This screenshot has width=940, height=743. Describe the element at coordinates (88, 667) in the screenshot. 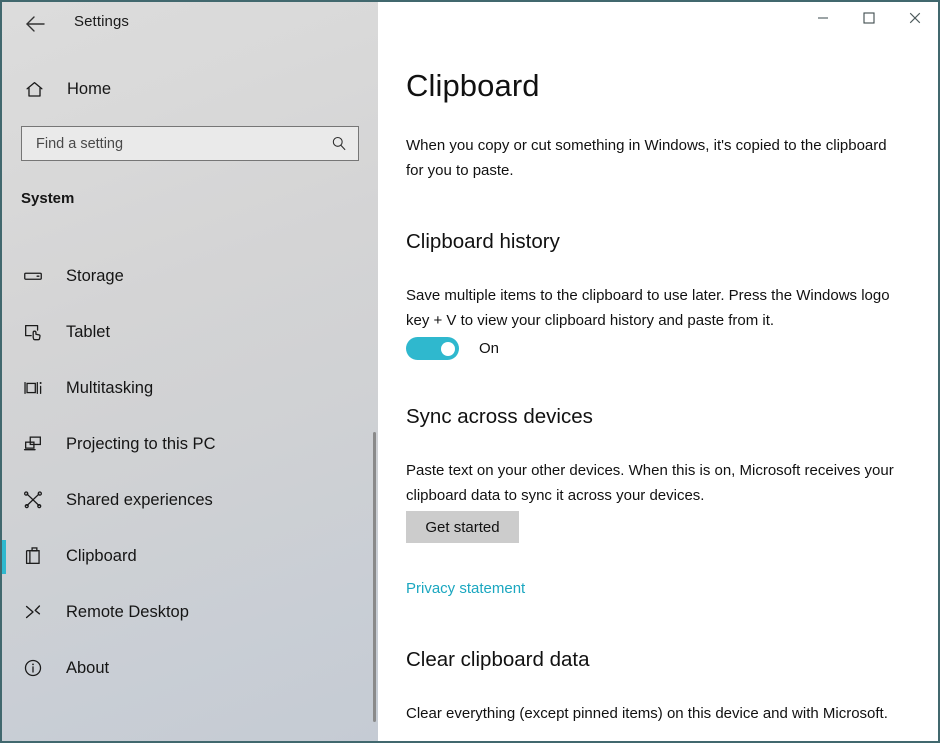

I see `sidebar-item-label: About` at that location.